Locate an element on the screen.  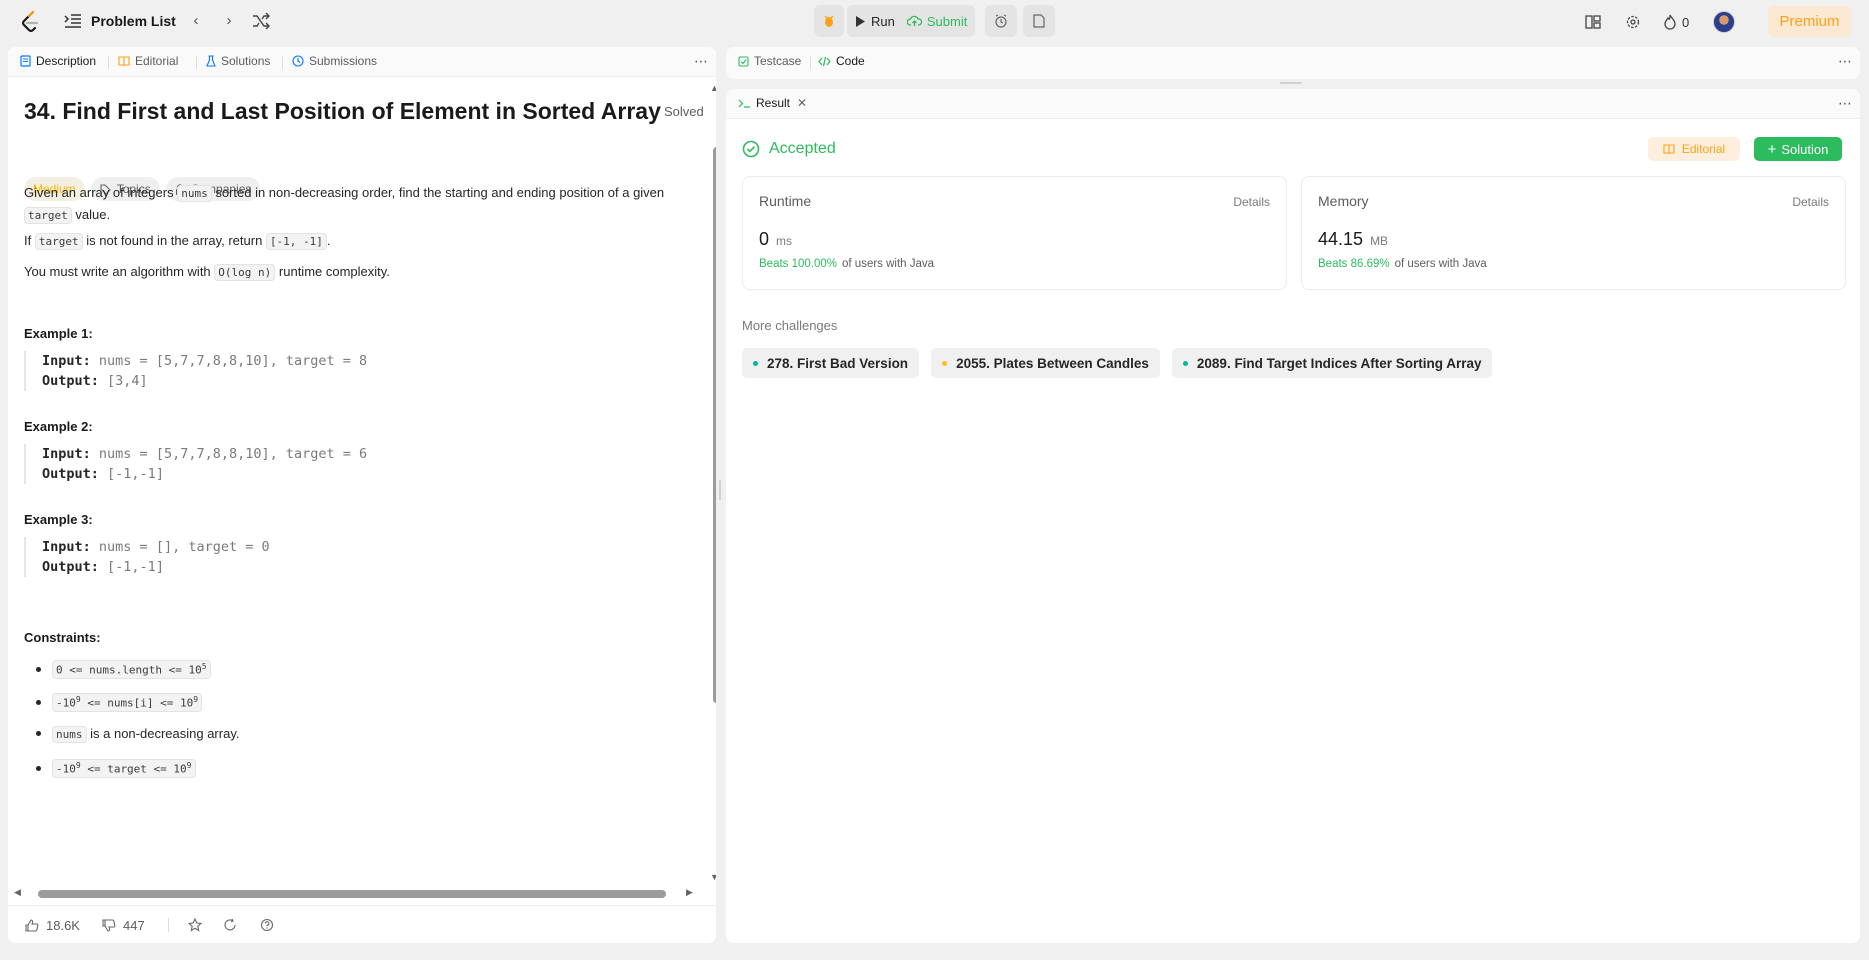
thumbs-up-icon is located at coordinates (32, 925).